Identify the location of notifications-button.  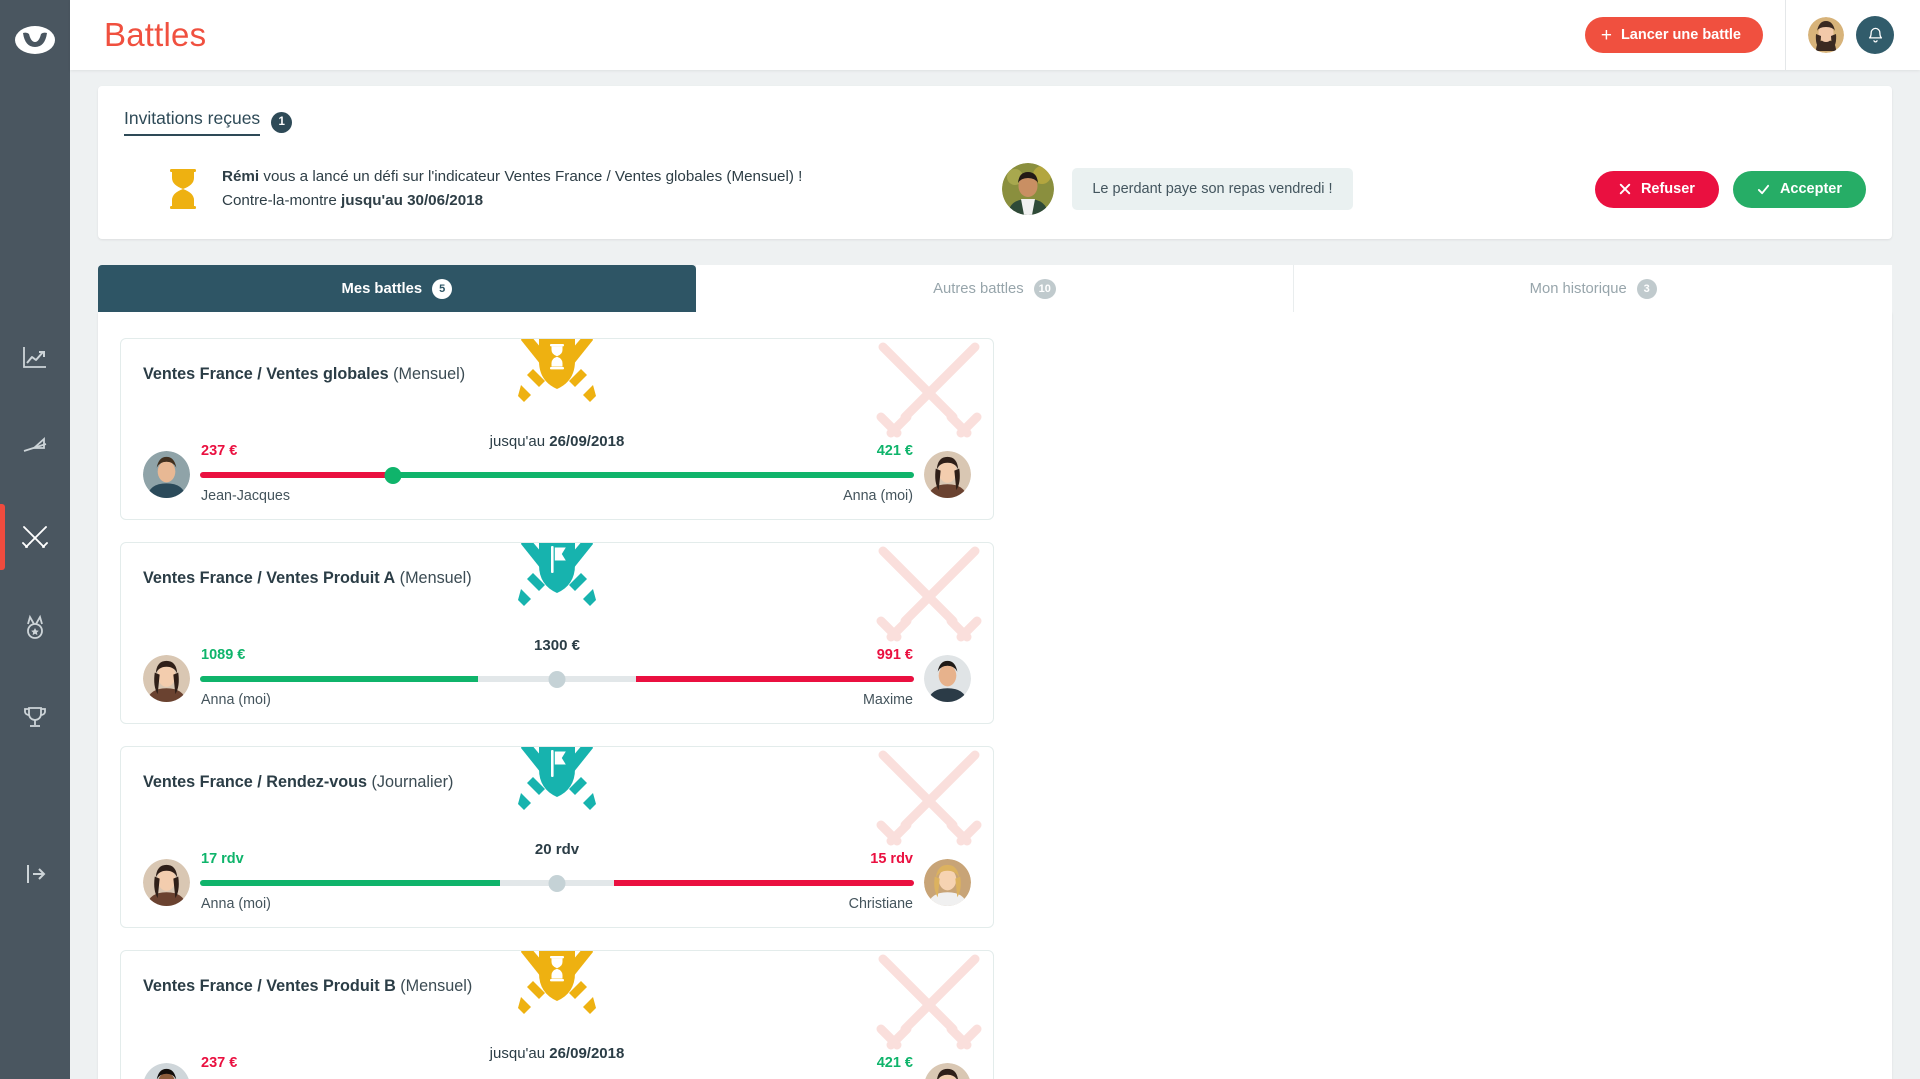
(1875, 35).